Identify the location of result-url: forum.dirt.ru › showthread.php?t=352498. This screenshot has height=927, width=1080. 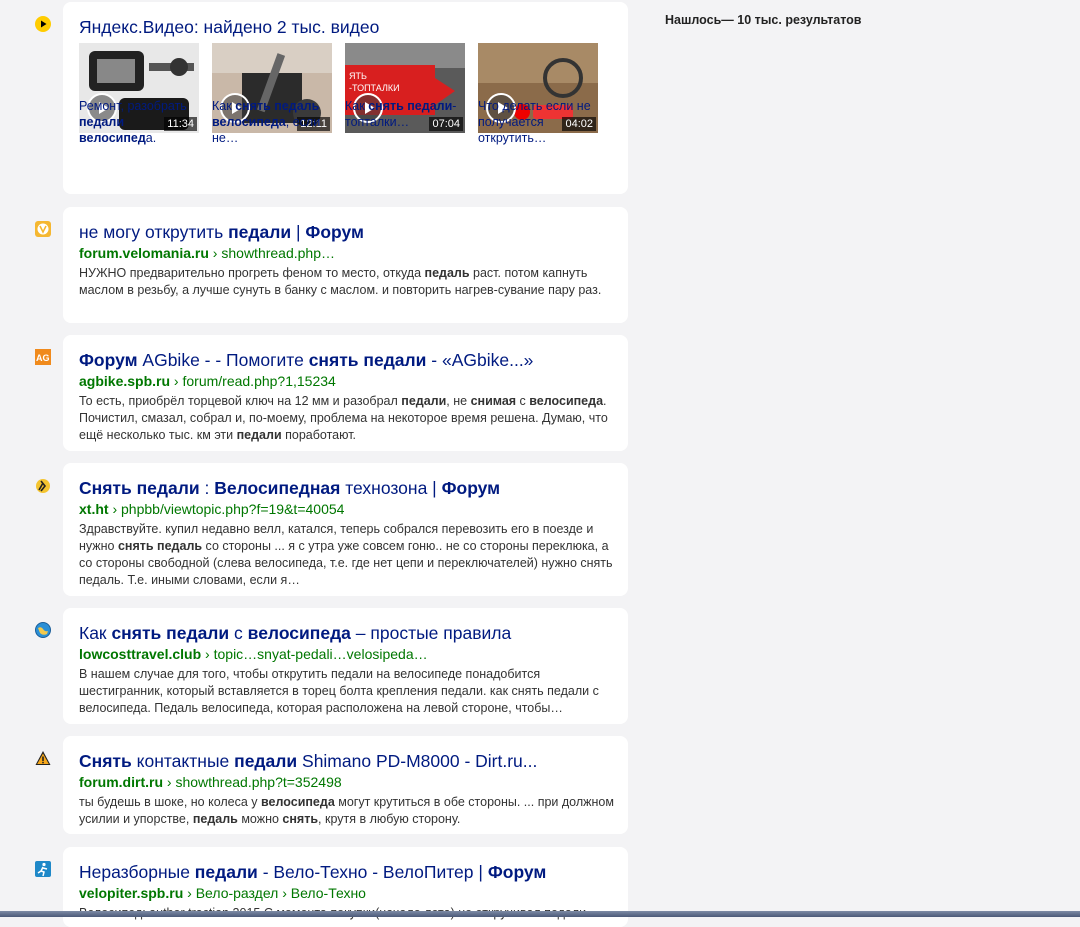
(348, 782).